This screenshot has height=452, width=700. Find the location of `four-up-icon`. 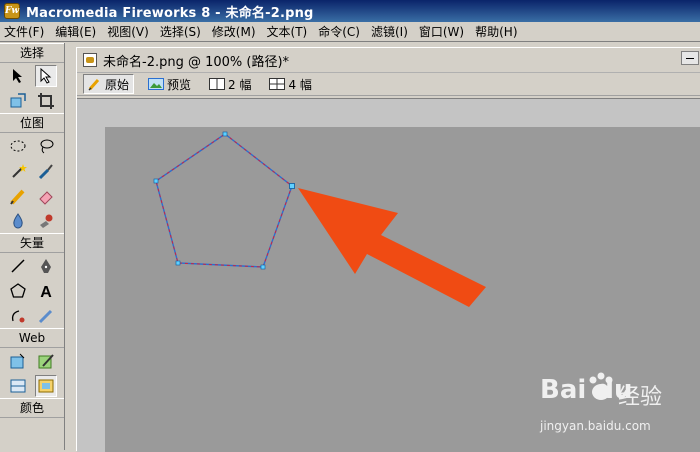

four-up-icon is located at coordinates (277, 84).